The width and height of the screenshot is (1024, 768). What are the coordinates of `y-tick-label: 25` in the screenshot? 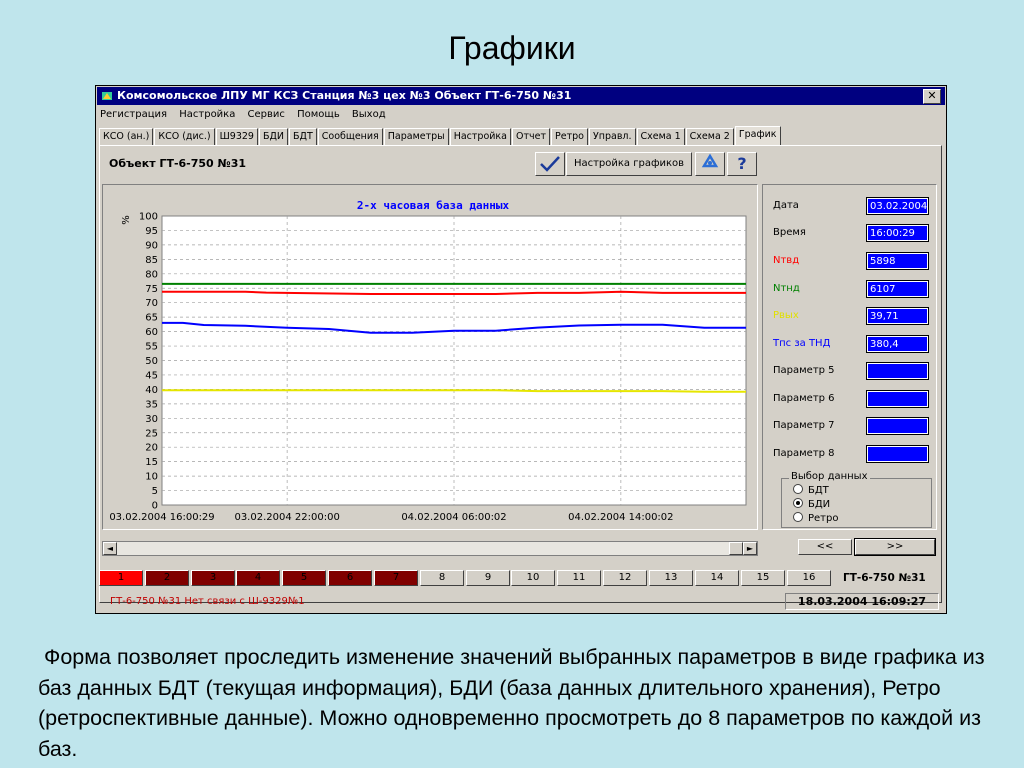 It's located at (151, 433).